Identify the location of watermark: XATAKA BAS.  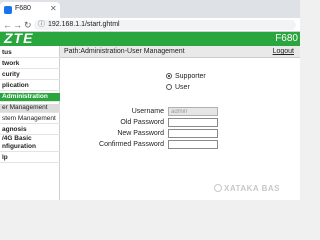
(247, 188).